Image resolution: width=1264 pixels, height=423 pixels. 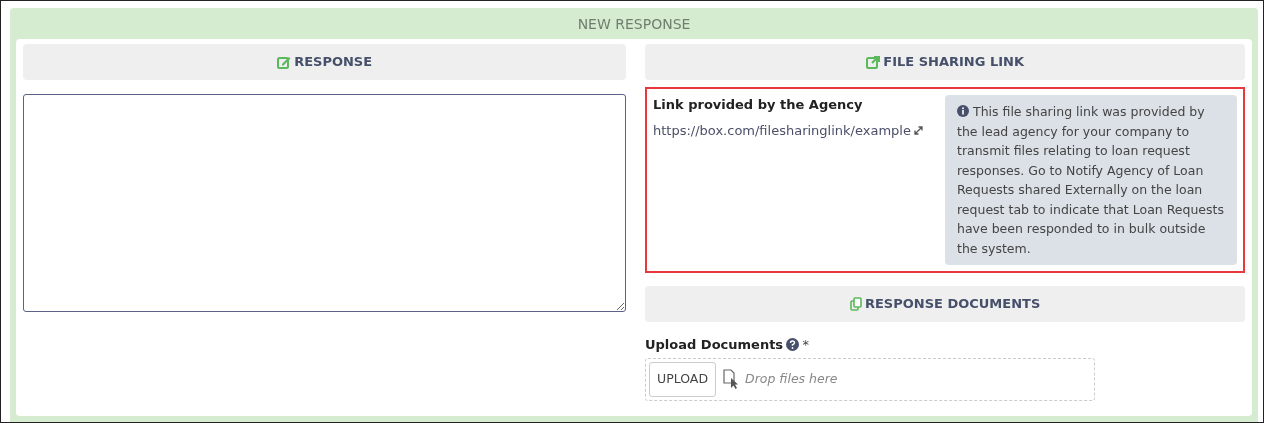 What do you see at coordinates (793, 345) in the screenshot?
I see `help-icon` at bounding box center [793, 345].